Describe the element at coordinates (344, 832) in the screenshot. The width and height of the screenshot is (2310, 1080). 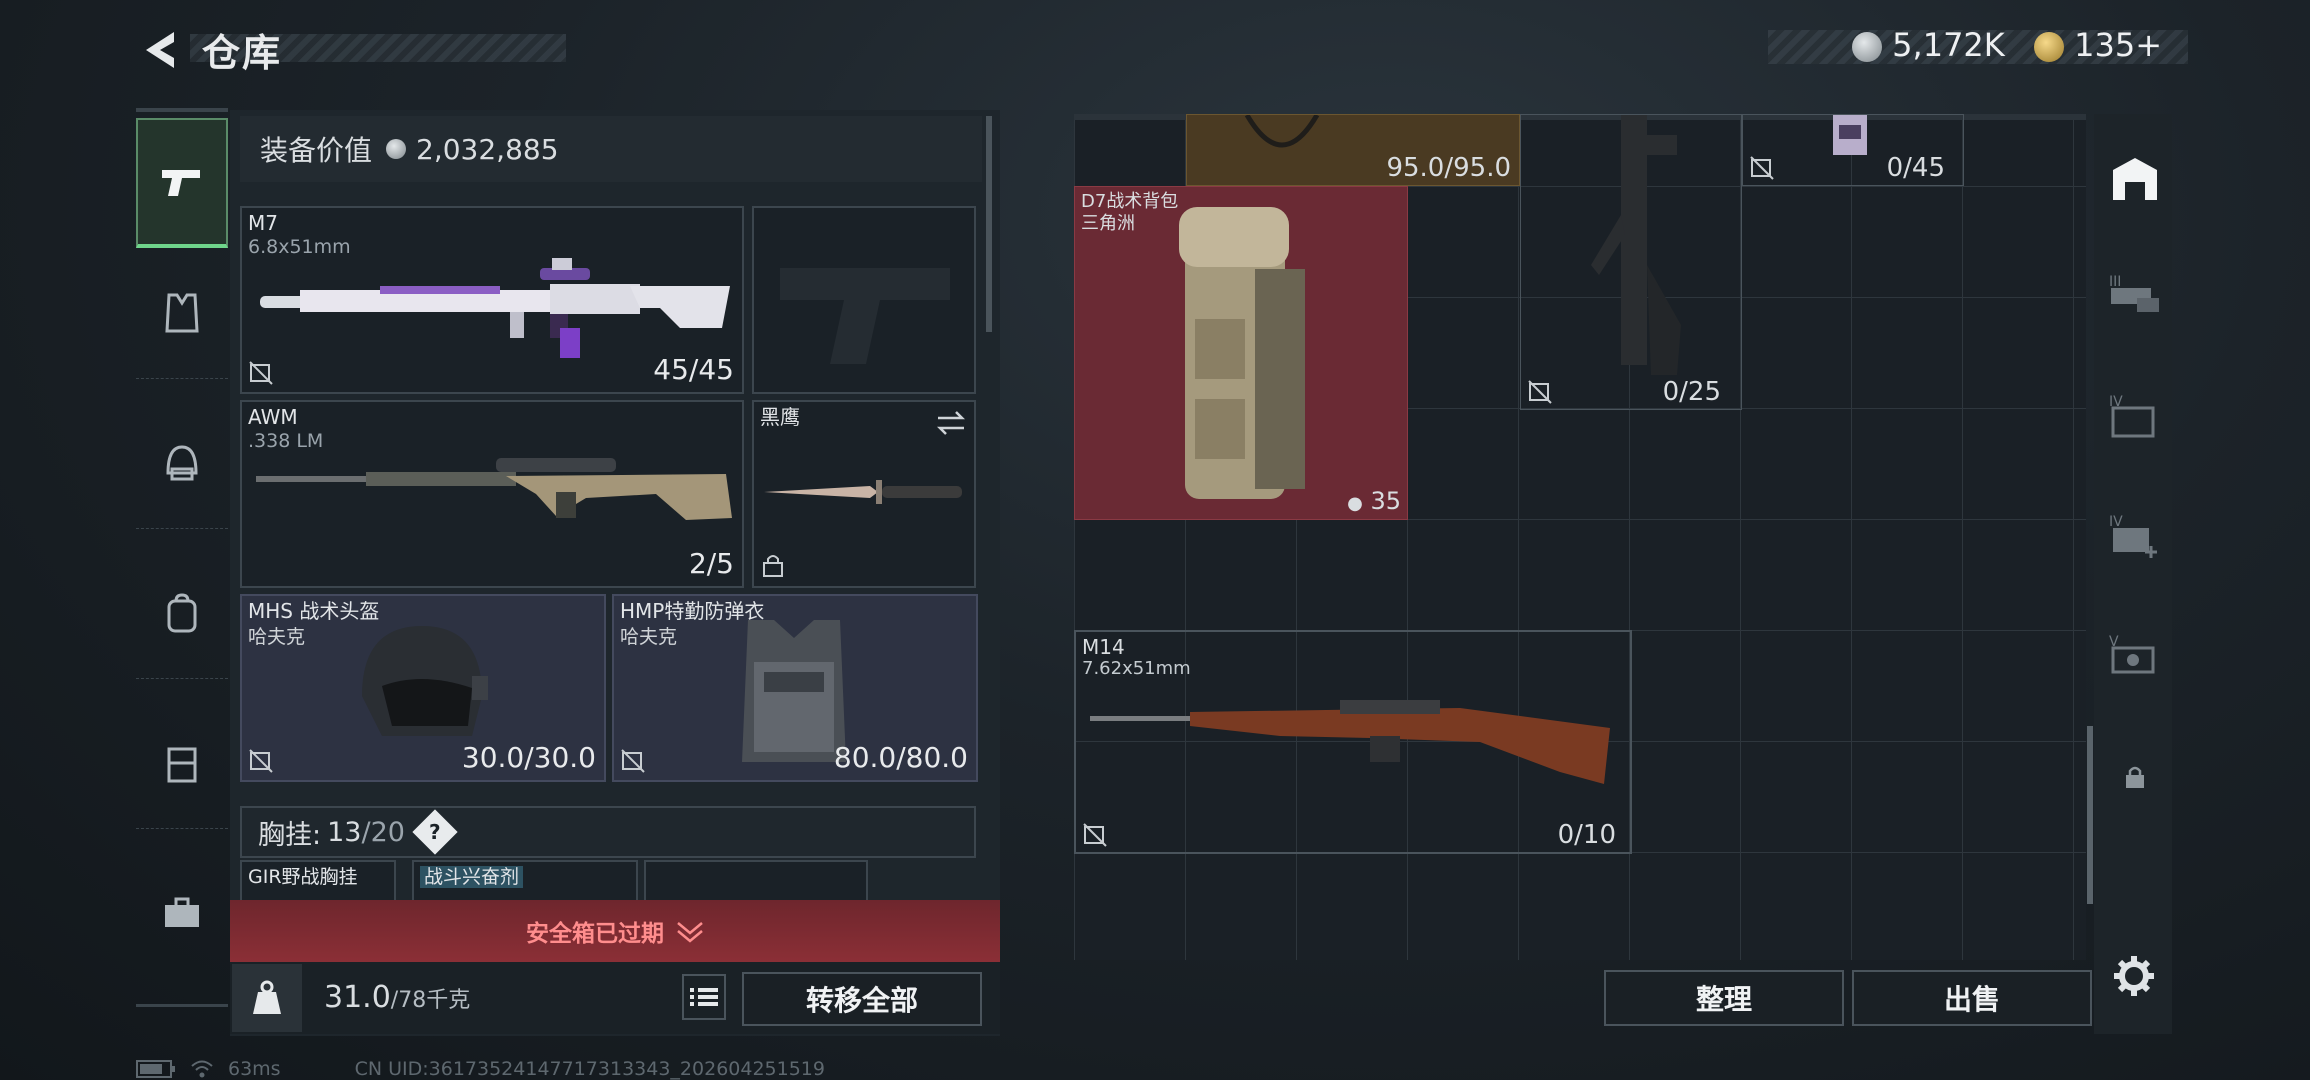
I see `chest-rig-value: 13` at that location.